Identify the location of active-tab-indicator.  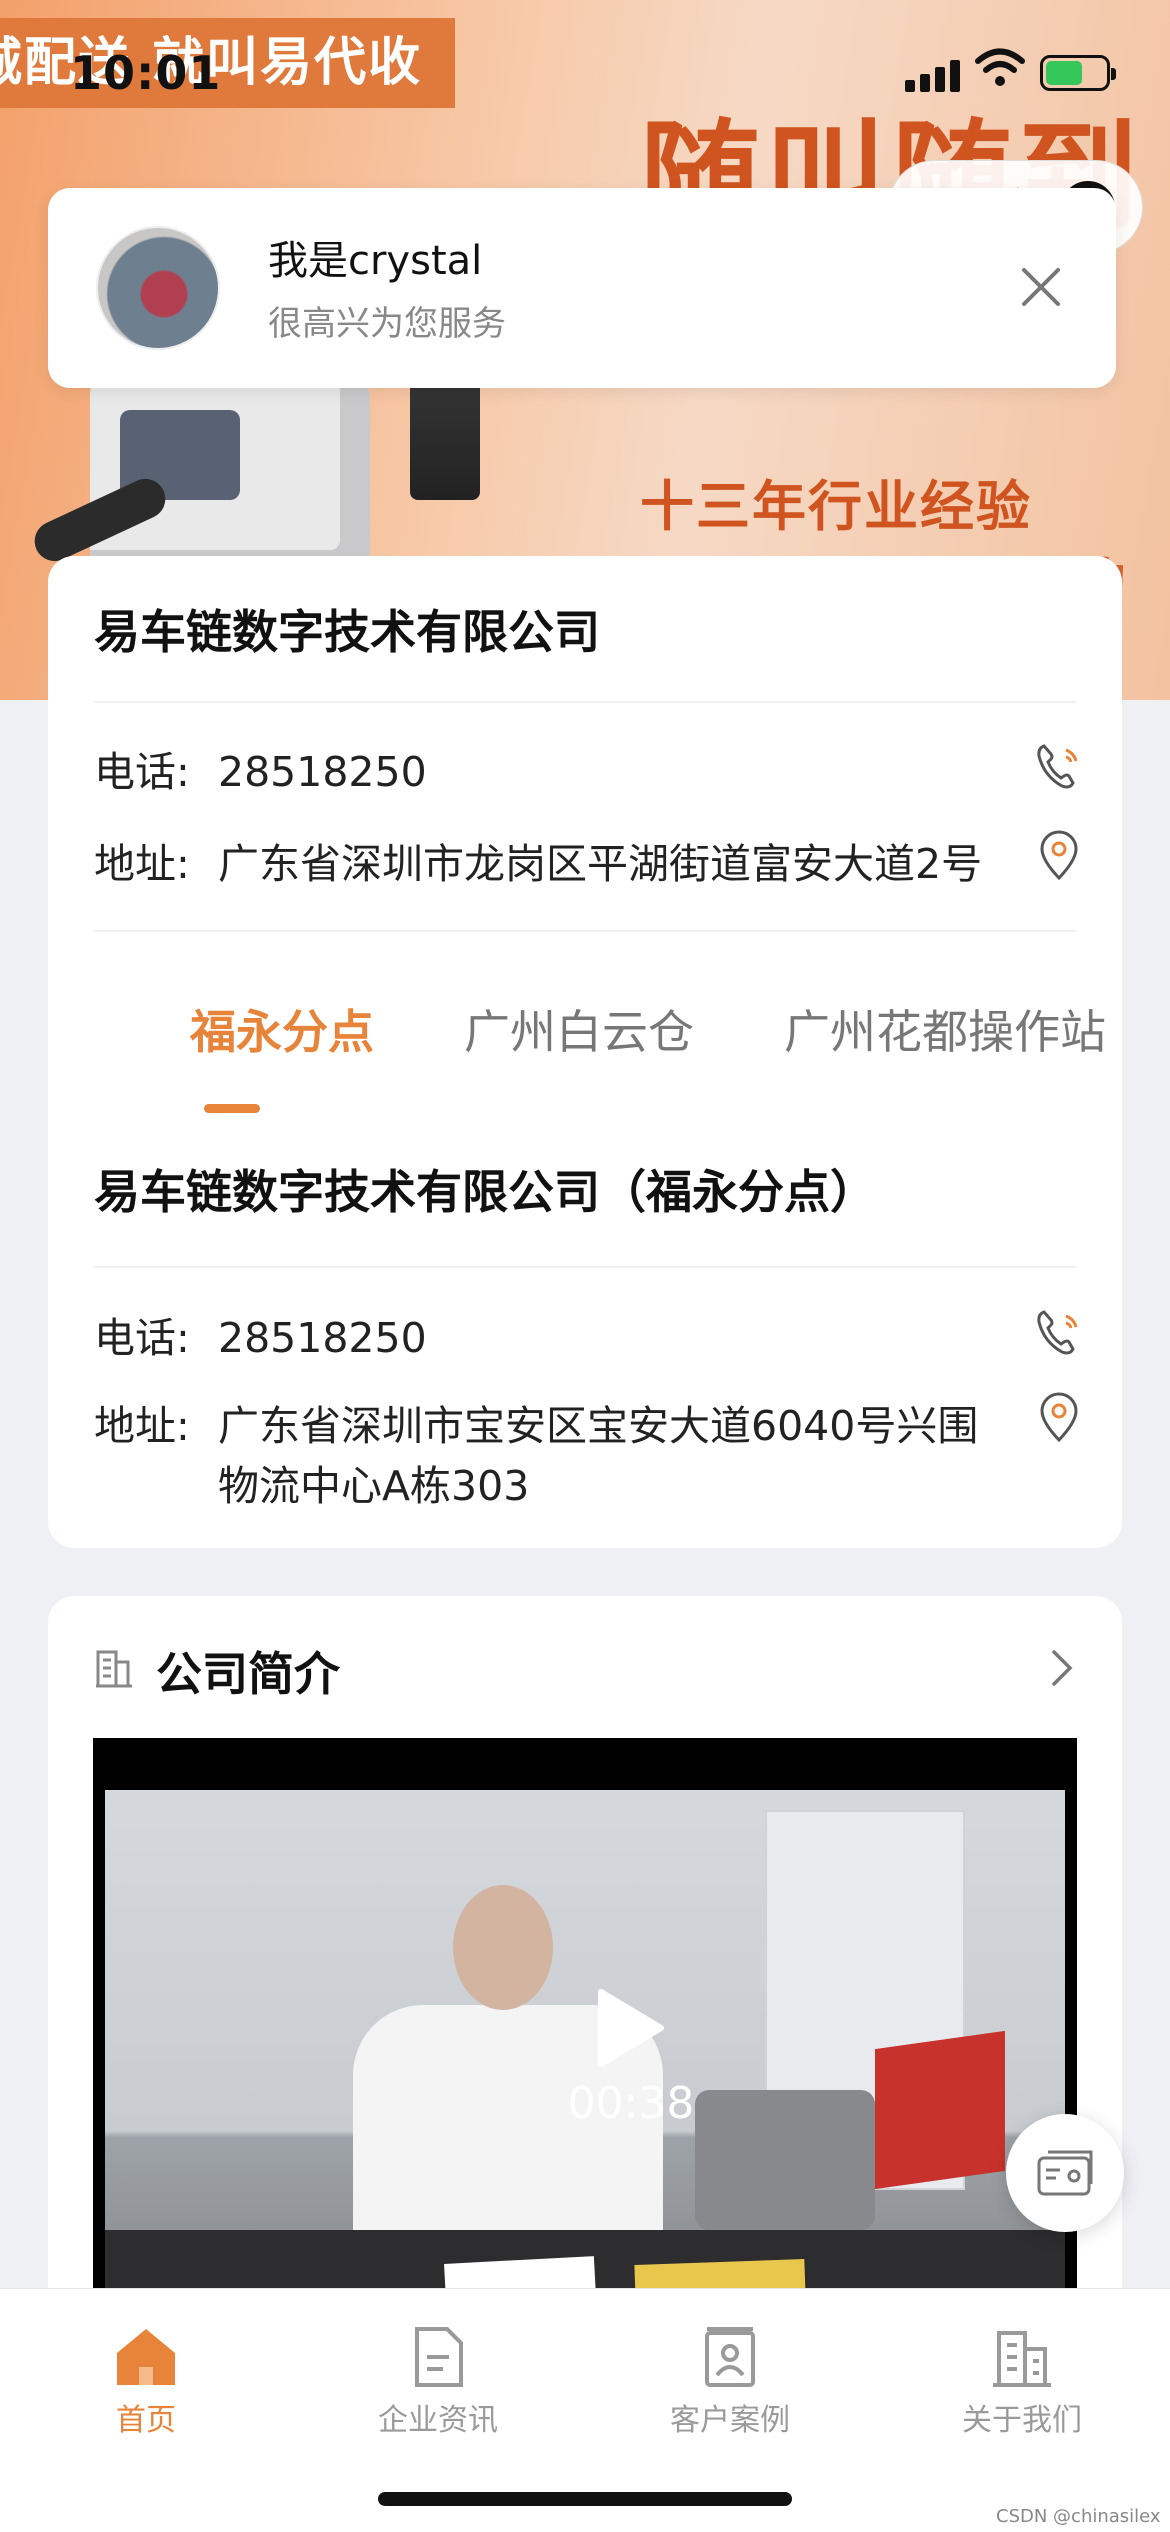
(232, 1108).